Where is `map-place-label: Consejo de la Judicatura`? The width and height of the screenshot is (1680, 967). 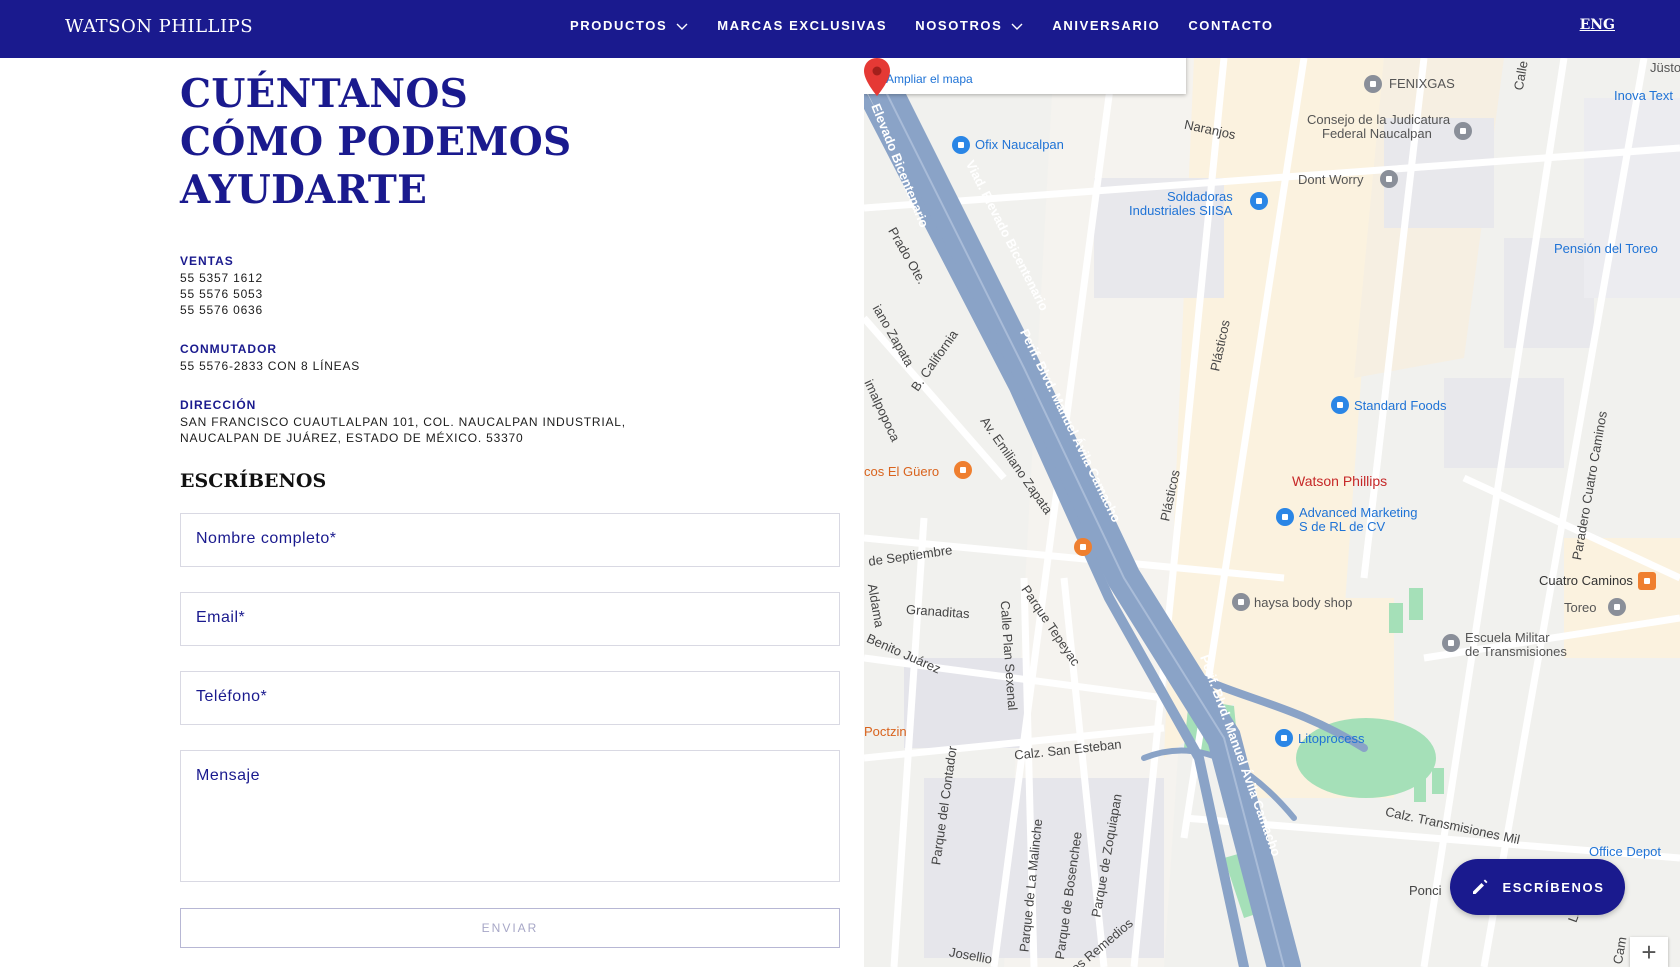 map-place-label: Consejo de la Judicatura is located at coordinates (1379, 119).